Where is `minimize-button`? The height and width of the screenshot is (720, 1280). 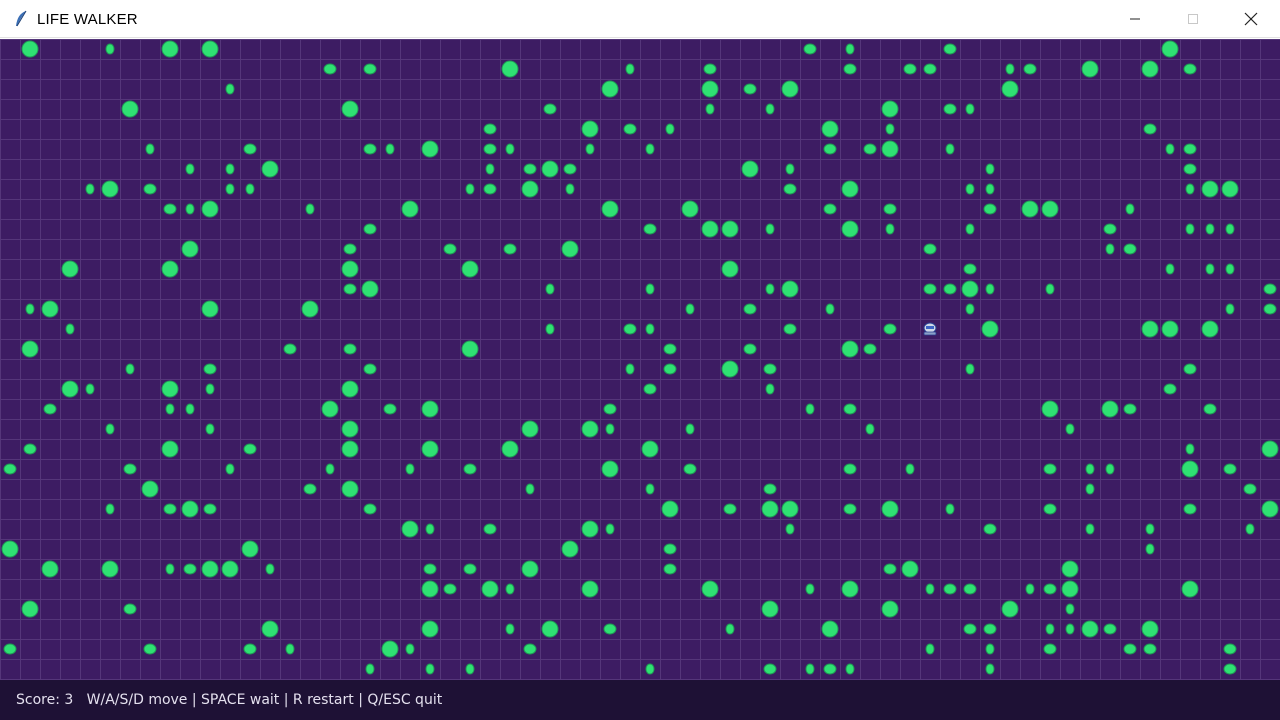 minimize-button is located at coordinates (1135, 19).